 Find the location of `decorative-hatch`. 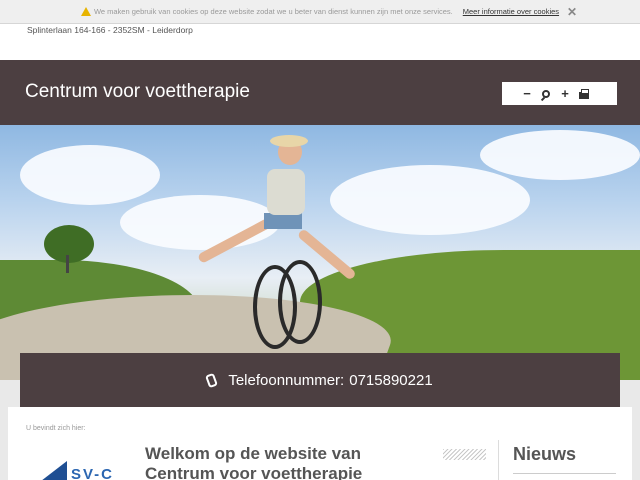

decorative-hatch is located at coordinates (464, 454).